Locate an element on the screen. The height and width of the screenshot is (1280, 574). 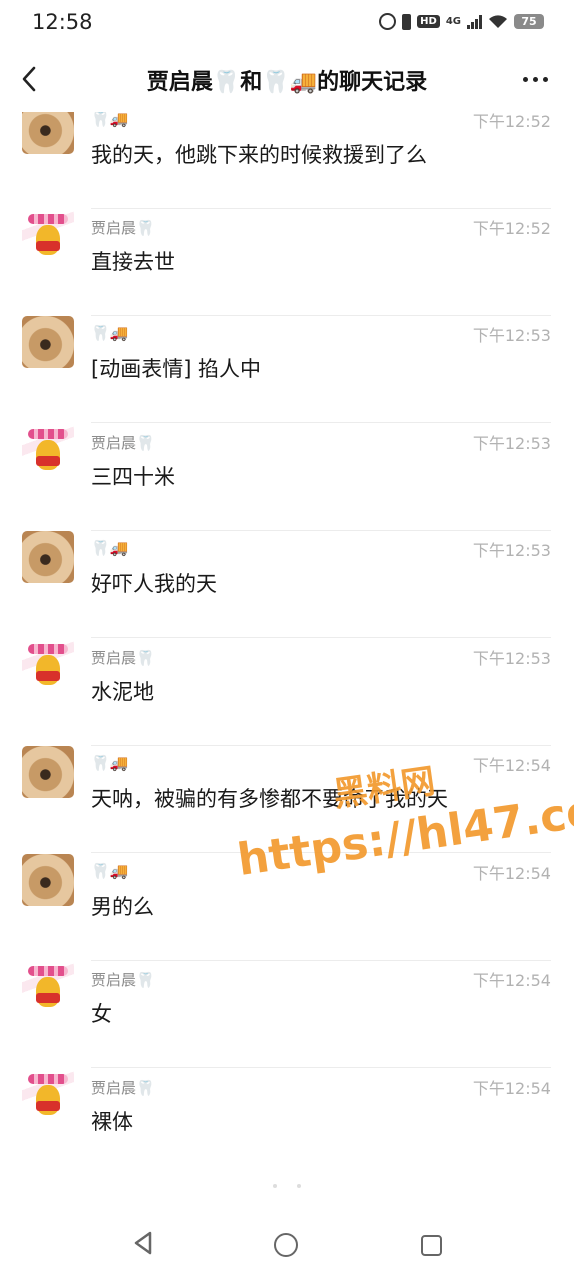
square-recents-icon is located at coordinates (431, 1245).